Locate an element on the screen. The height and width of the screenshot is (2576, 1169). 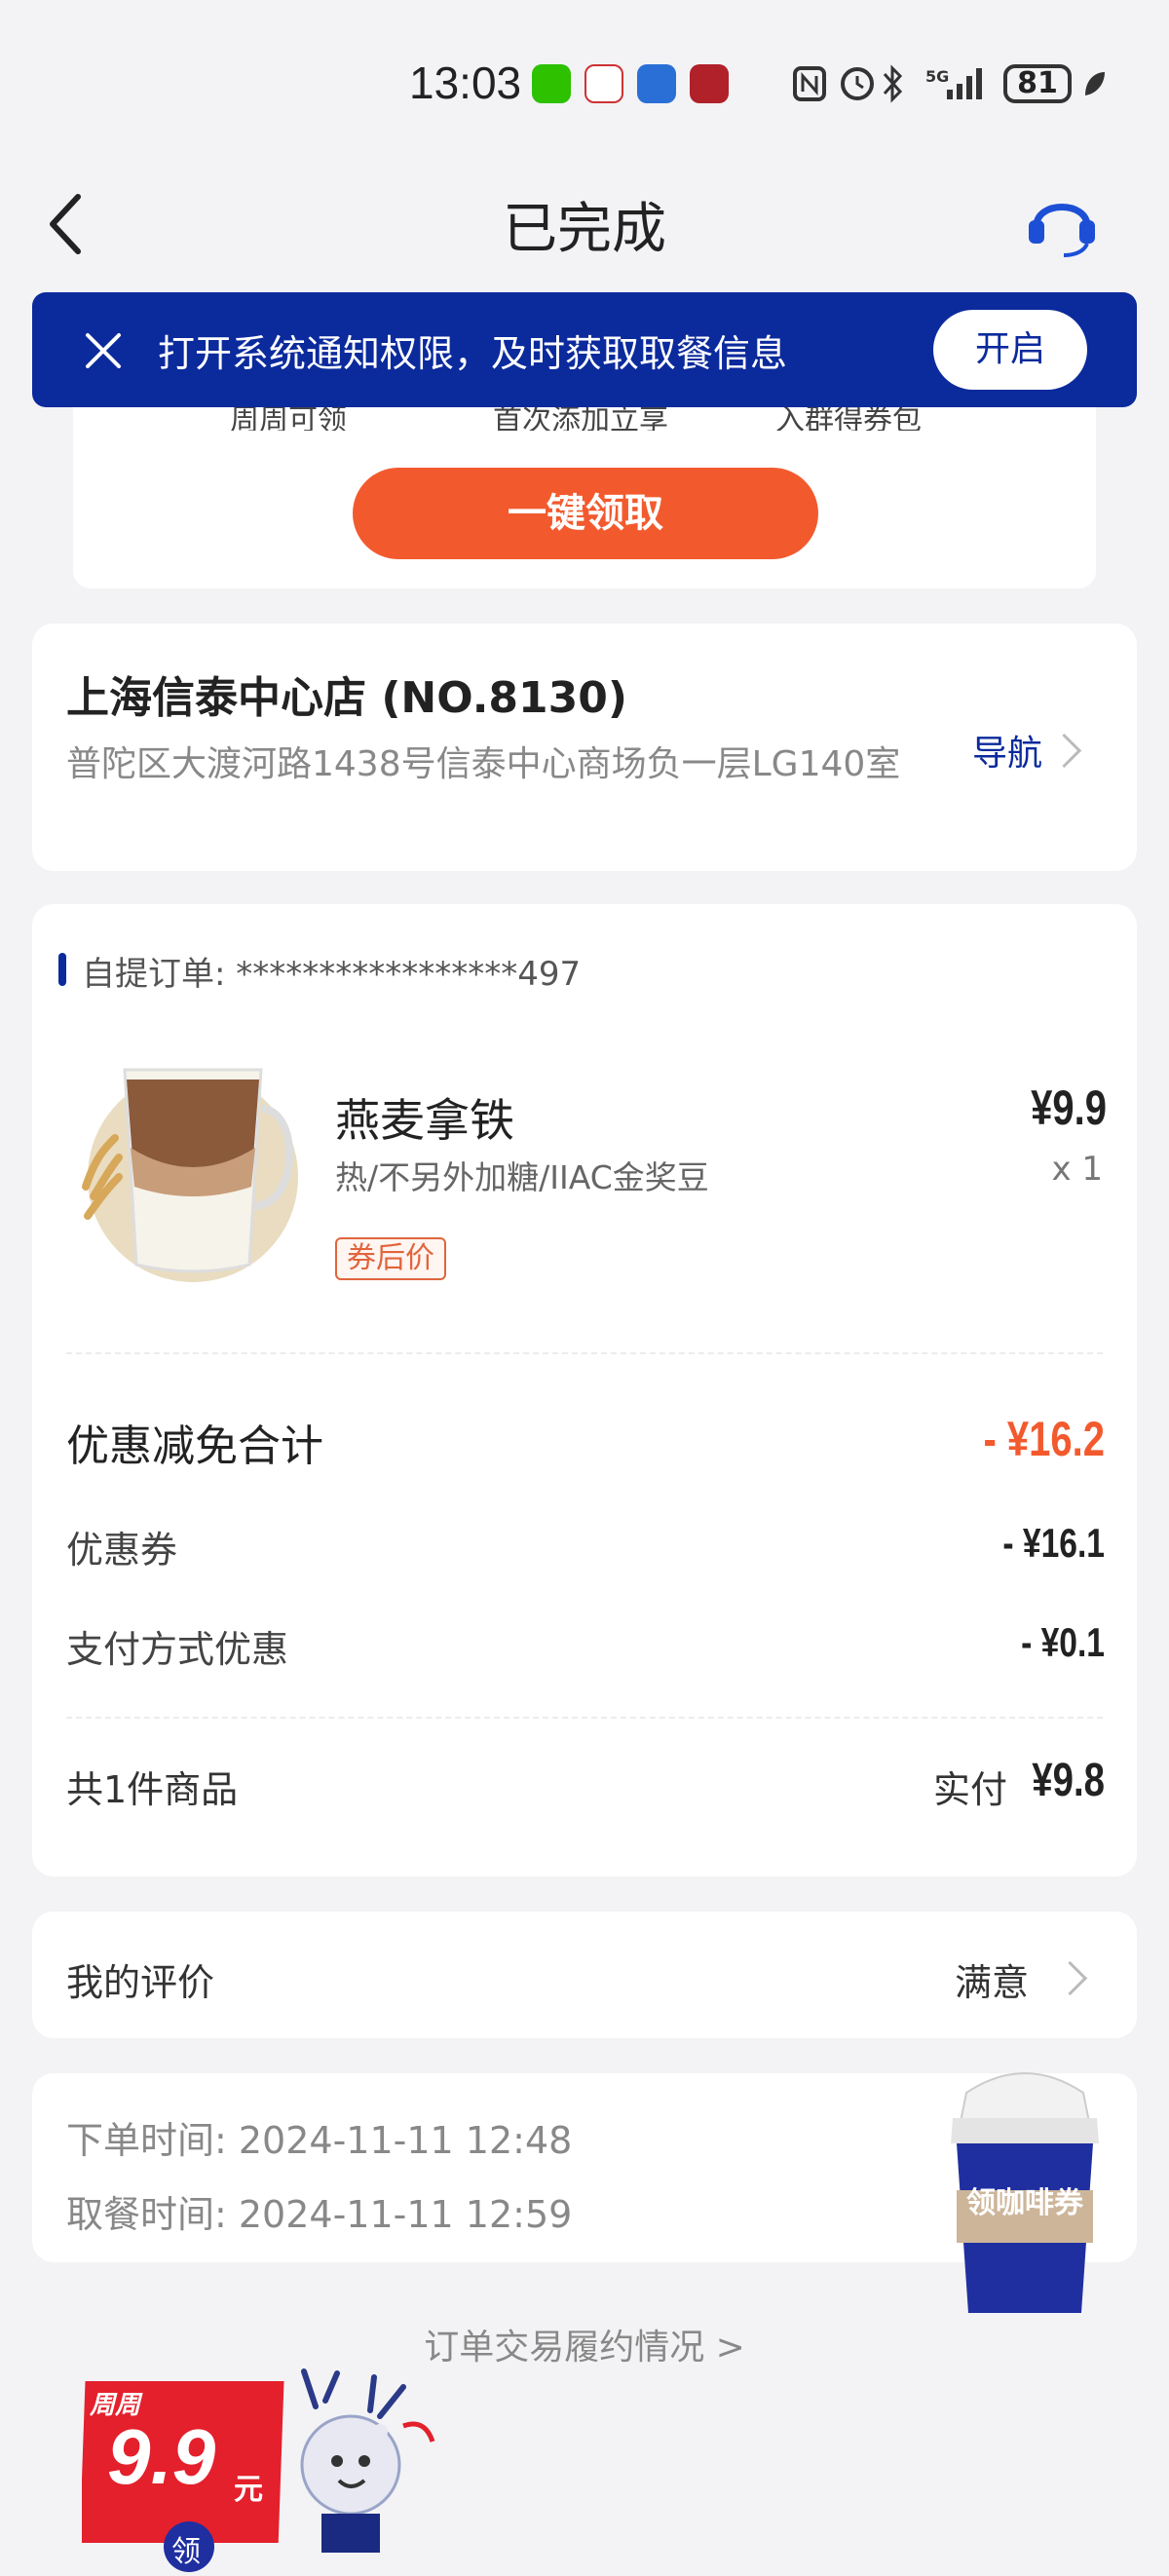
system-status-icons: 5G is located at coordinates (893, 83).